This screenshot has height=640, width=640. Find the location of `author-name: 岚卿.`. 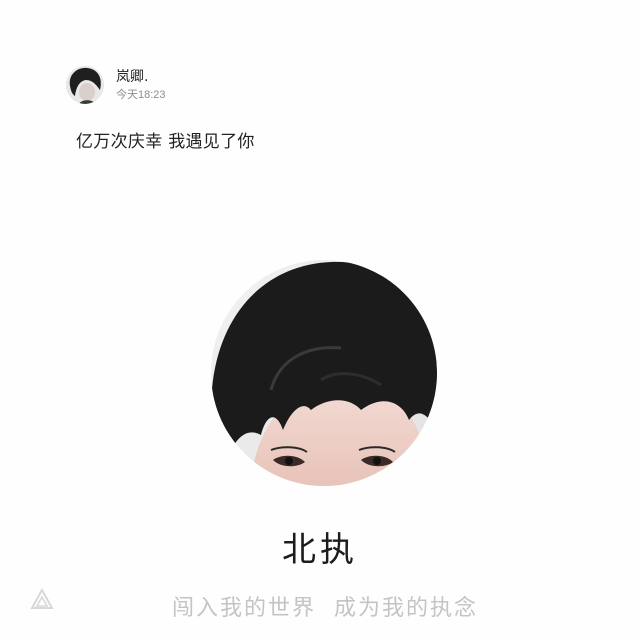

author-name: 岚卿. is located at coordinates (141, 77).